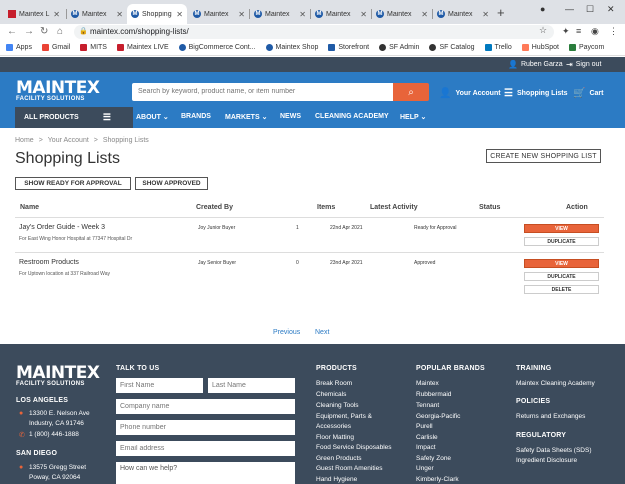  What do you see at coordinates (73, 183) in the screenshot?
I see `show-ready-for-approval-button: SHOW READY FOR APPROVAL` at bounding box center [73, 183].